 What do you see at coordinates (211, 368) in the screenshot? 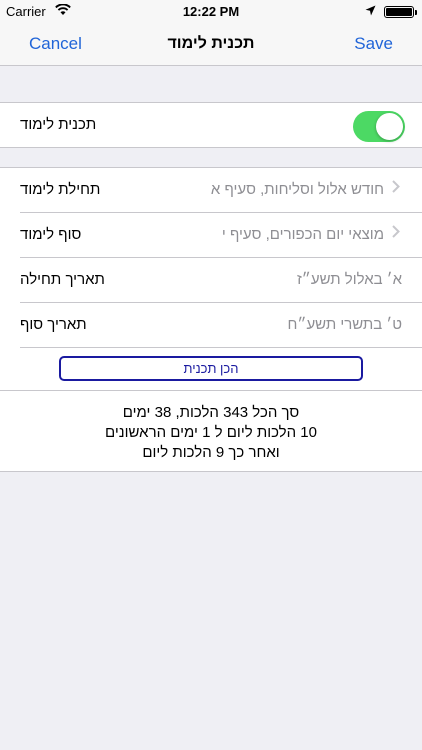
I see `make-plan-button: הכן תכנית` at bounding box center [211, 368].